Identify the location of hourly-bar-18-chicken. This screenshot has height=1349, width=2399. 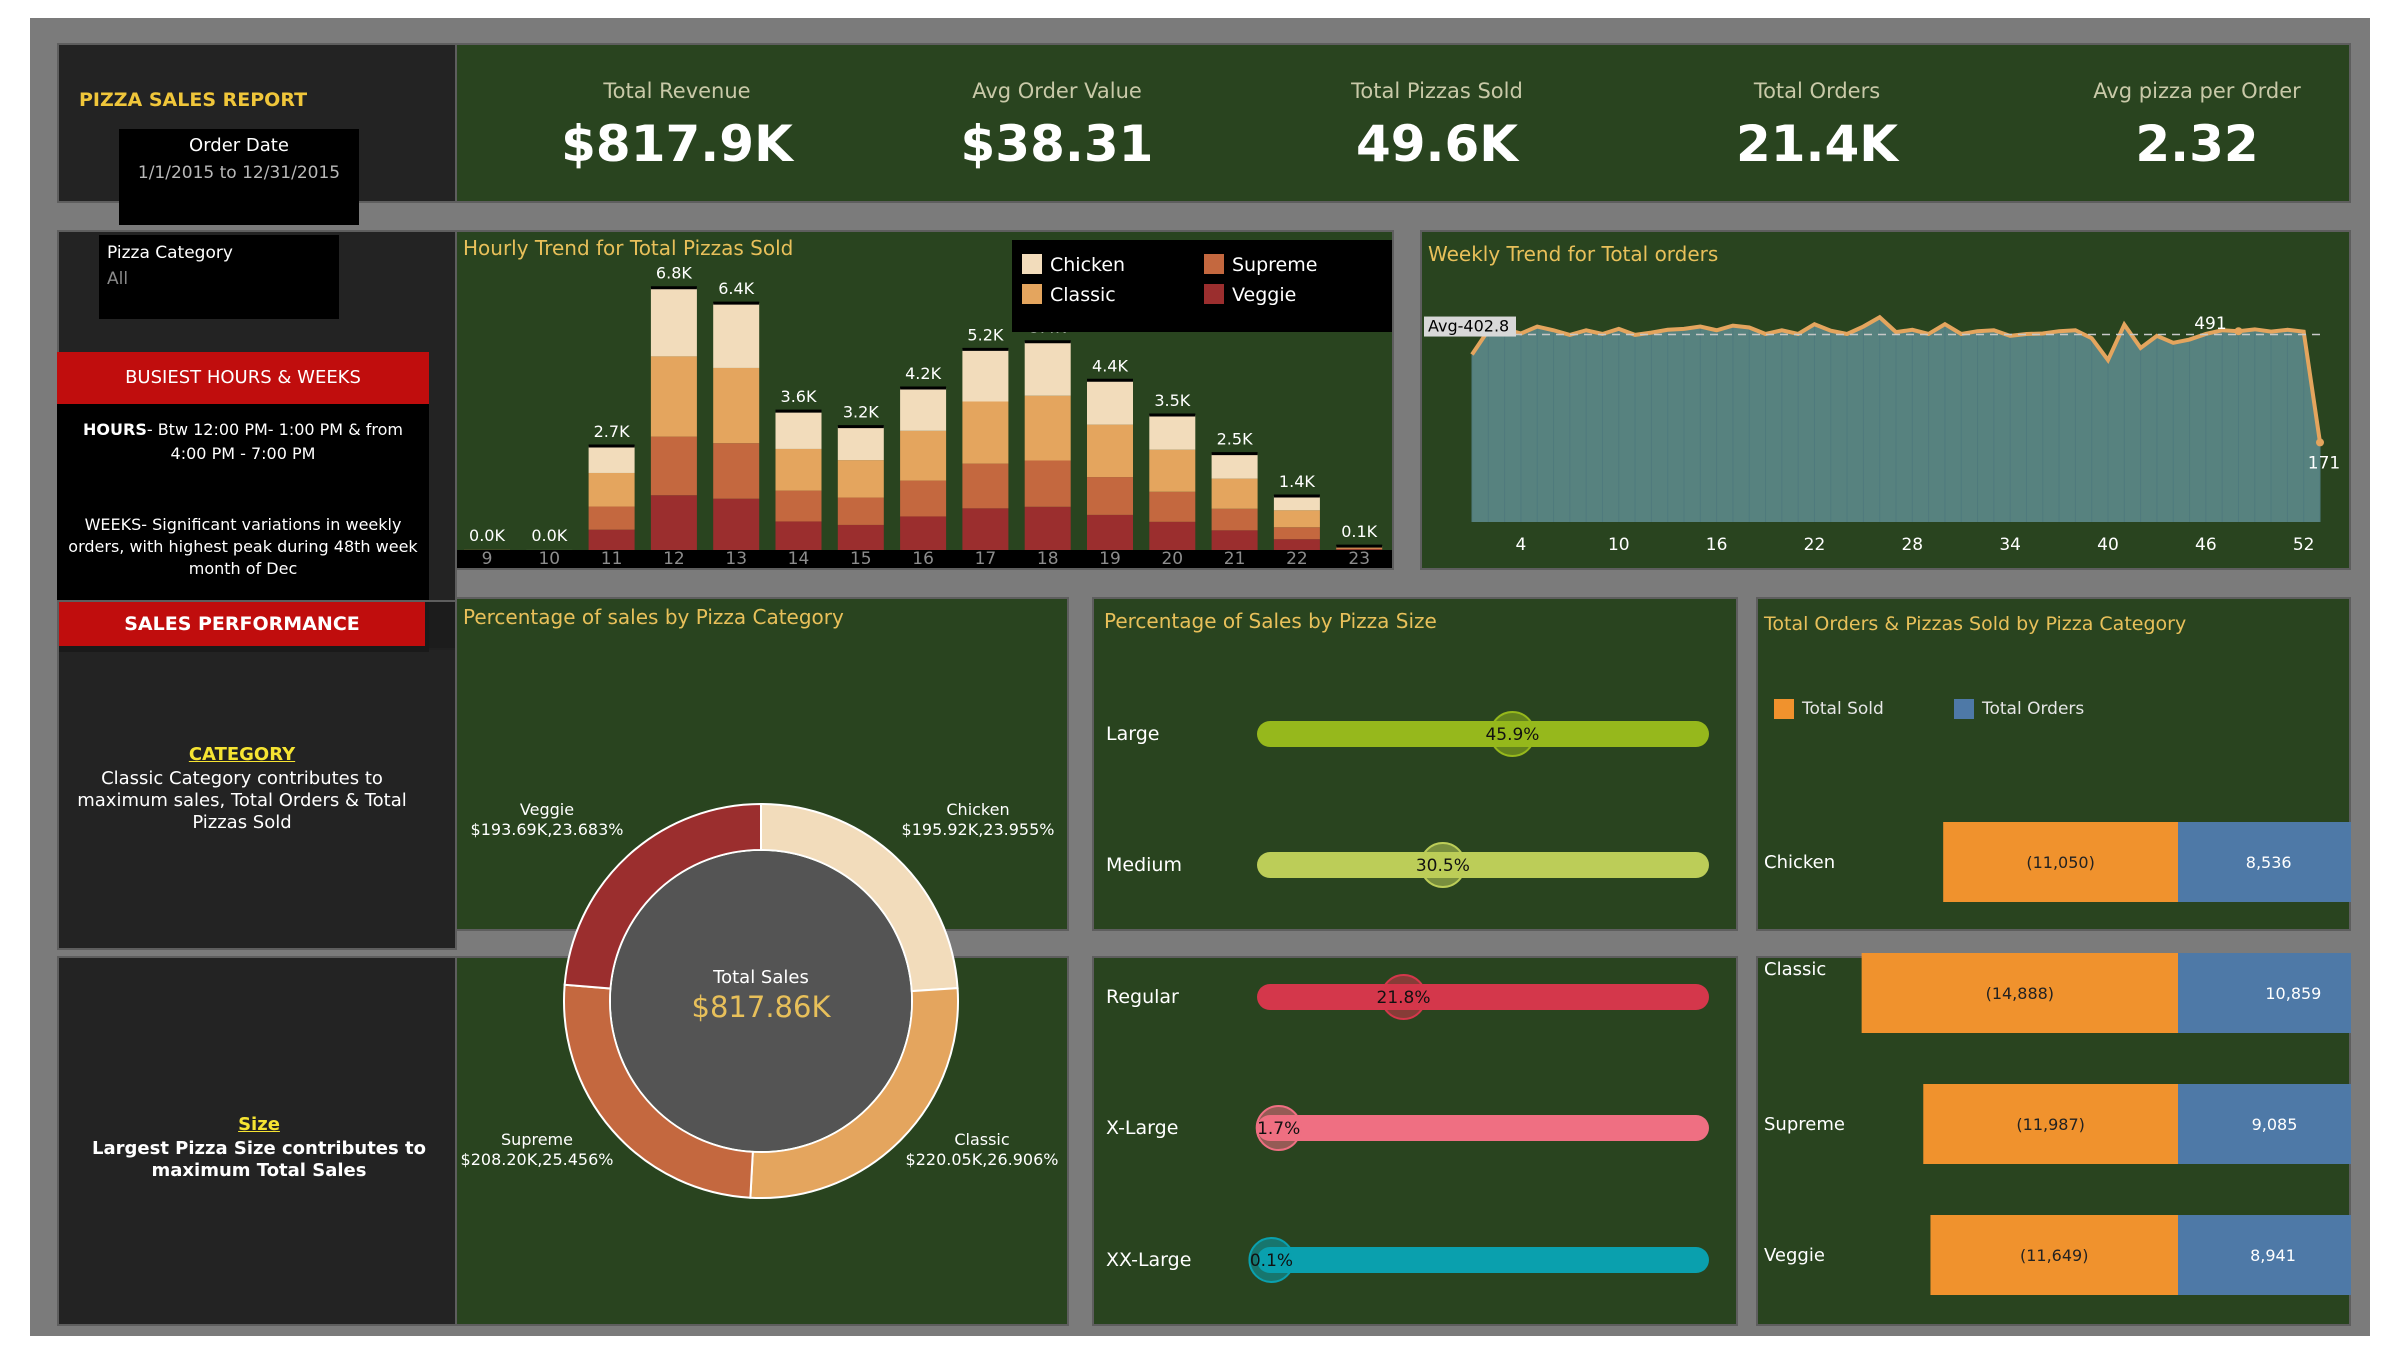
(1047, 368).